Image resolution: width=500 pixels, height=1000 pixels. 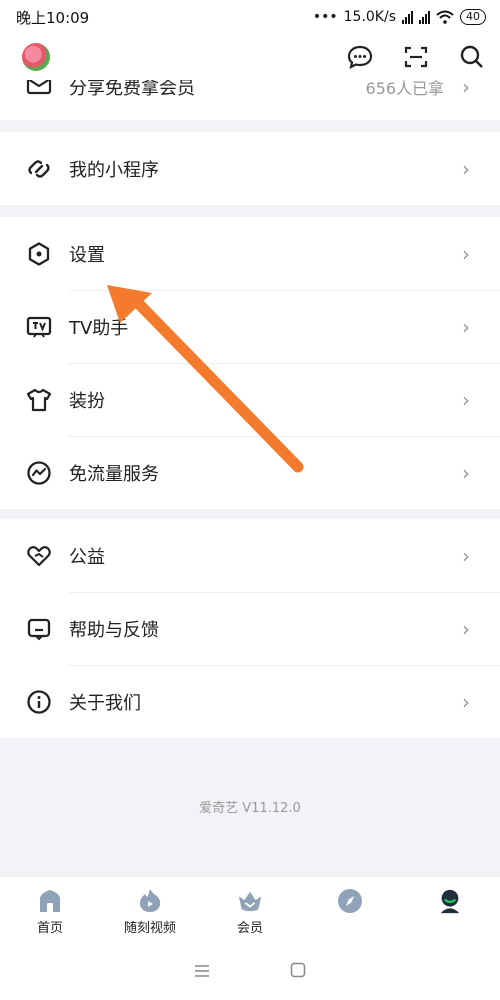 What do you see at coordinates (50, 901) in the screenshot?
I see `home-icon` at bounding box center [50, 901].